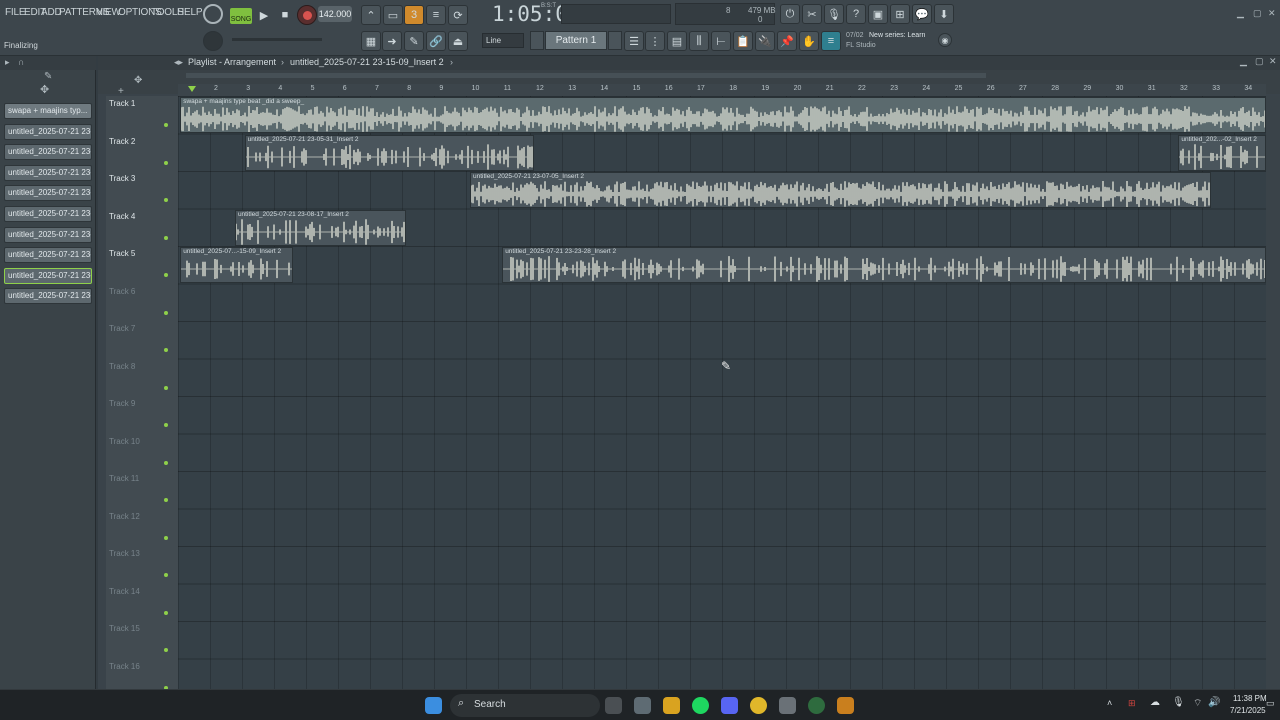 This screenshot has height=720, width=1280. What do you see at coordinates (1273, 61) in the screenshot?
I see `playlist-close-icon: ✕` at bounding box center [1273, 61].